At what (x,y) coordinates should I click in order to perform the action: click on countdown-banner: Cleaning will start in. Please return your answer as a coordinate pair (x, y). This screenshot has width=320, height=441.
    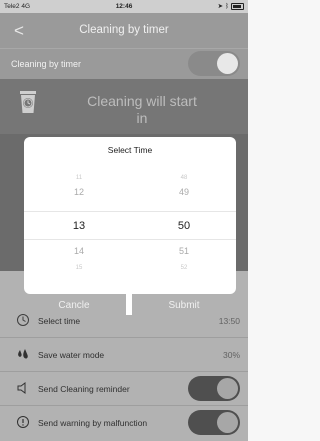
    Looking at the image, I should click on (124, 106).